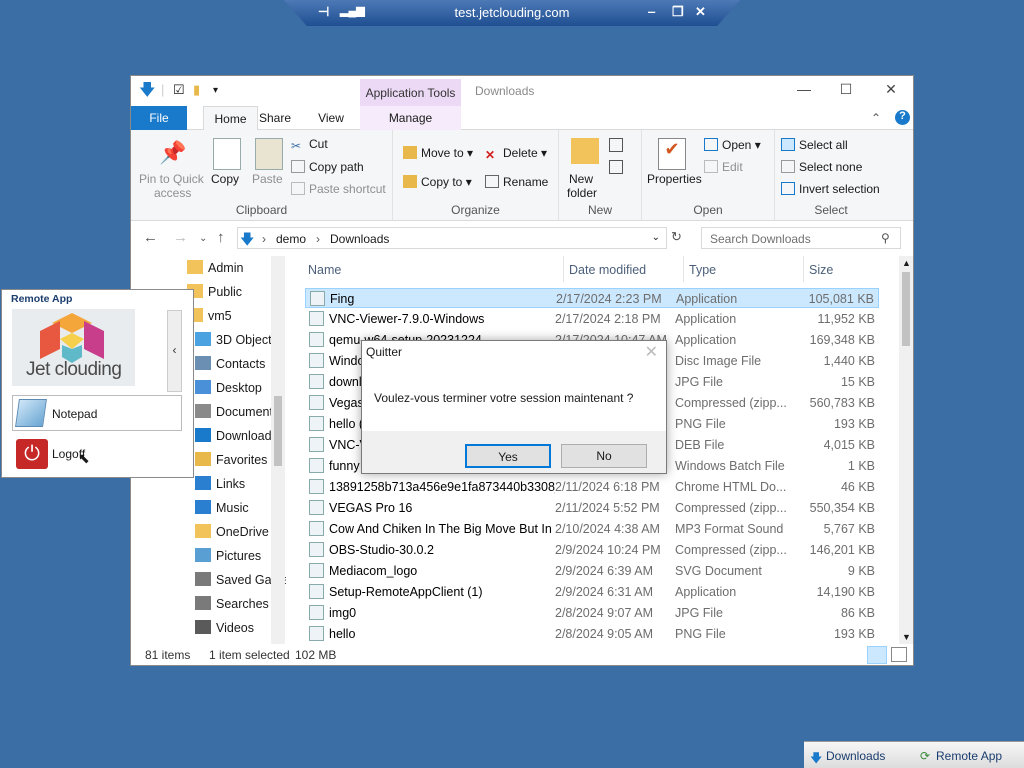 The height and width of the screenshot is (768, 1024). Describe the element at coordinates (168, 655) in the screenshot. I see `item-count: 81 items` at that location.